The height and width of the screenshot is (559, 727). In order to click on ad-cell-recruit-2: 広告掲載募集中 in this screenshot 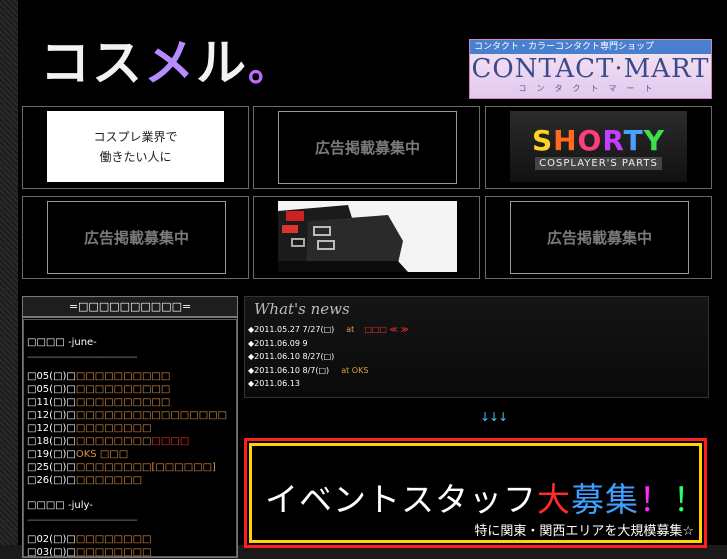, I will do `click(135, 237)`.